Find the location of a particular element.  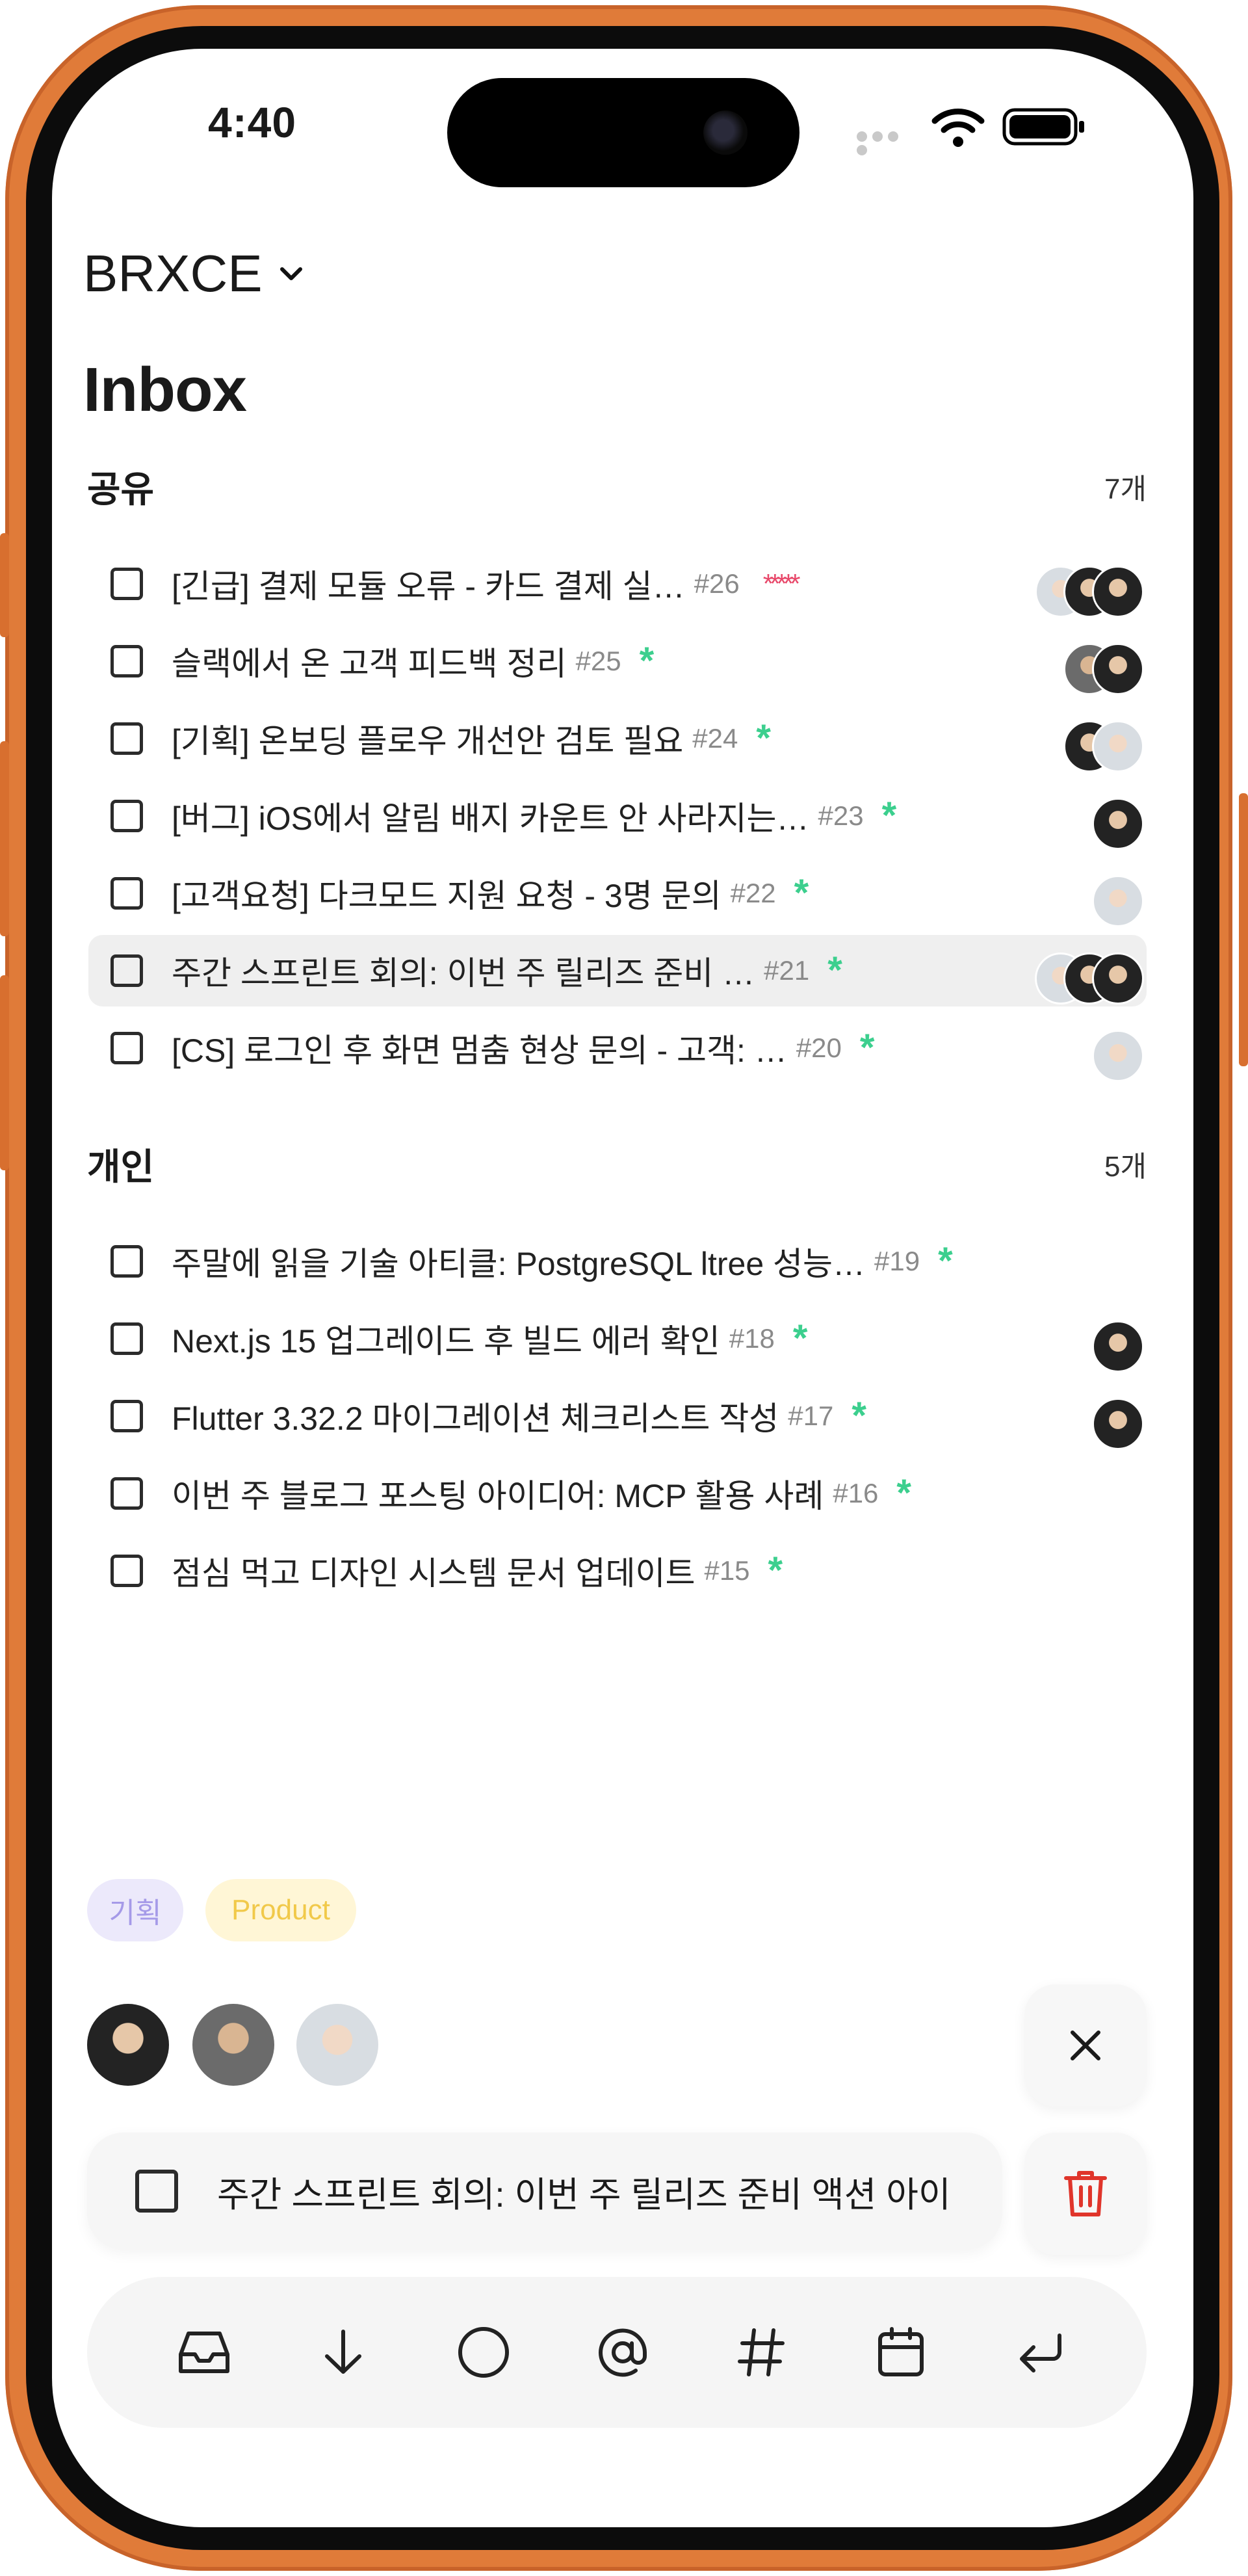

close-icon is located at coordinates (1085, 2045).